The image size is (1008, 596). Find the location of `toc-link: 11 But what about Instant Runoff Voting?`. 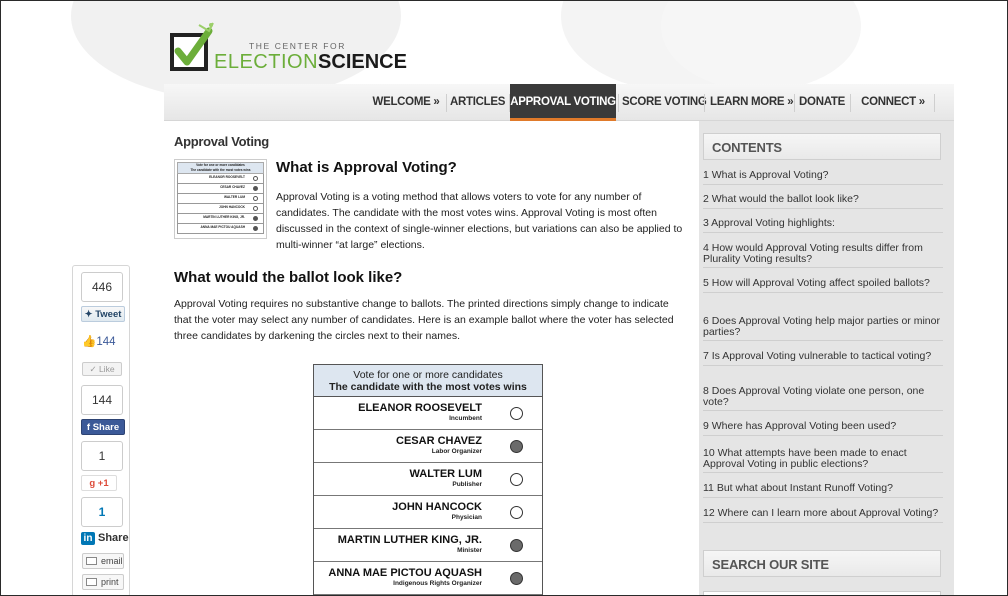

toc-link: 11 But what about Instant Runoff Voting? is located at coordinates (823, 490).